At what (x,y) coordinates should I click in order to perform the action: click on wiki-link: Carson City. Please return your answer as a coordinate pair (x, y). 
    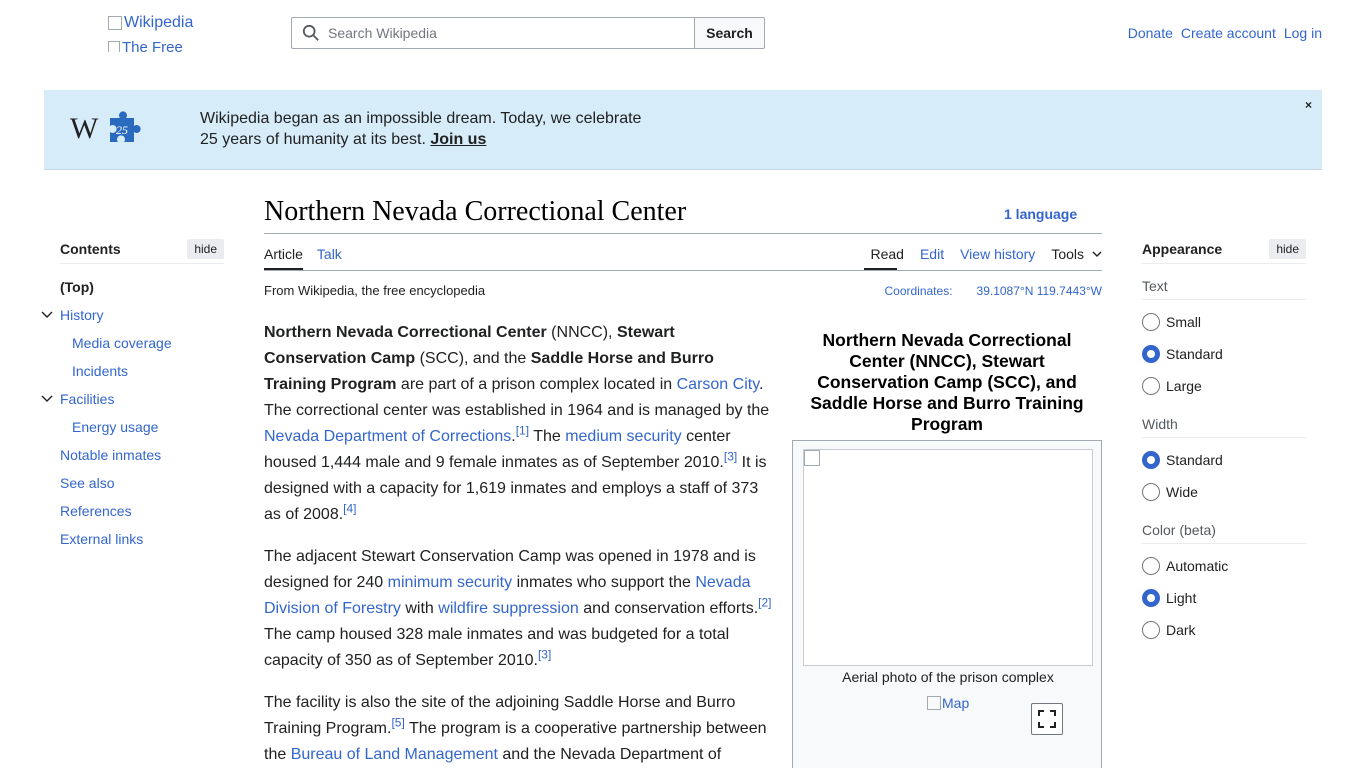
    Looking at the image, I should click on (718, 384).